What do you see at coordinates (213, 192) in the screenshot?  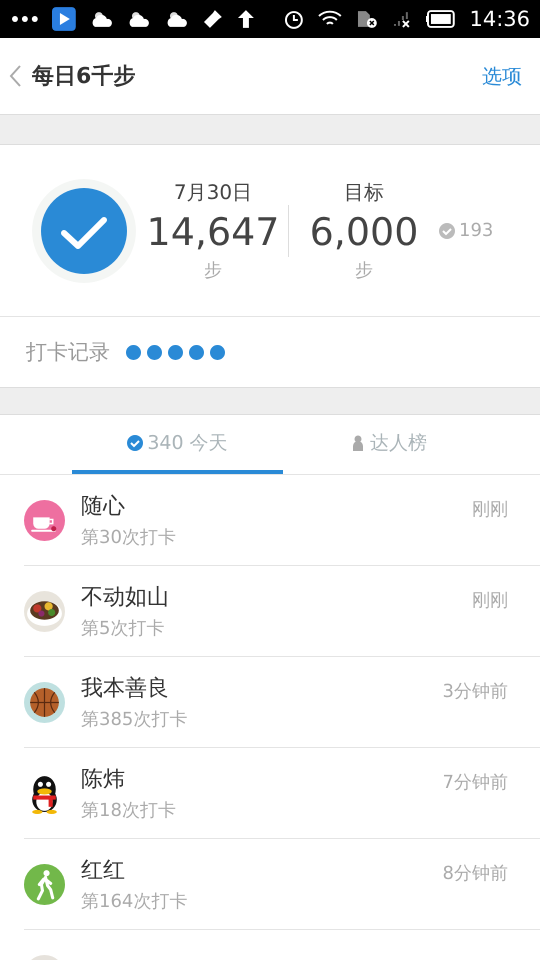 I see `date-label: 7月30日` at bounding box center [213, 192].